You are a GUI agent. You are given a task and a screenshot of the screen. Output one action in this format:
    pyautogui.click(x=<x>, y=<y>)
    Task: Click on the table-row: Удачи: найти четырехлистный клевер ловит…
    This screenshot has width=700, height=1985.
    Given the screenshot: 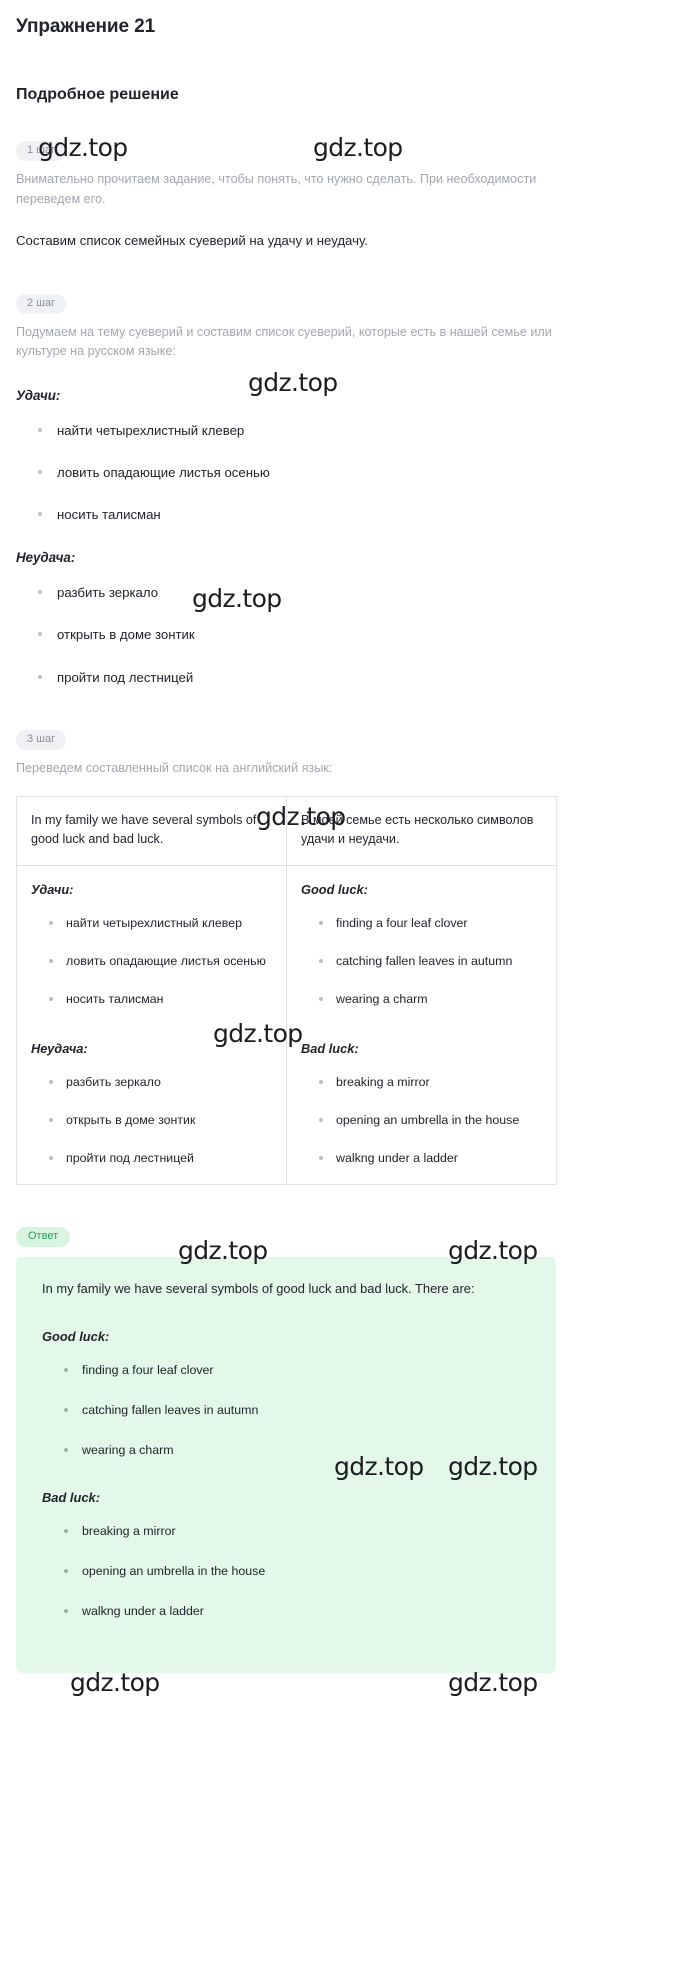 What is the action you would take?
    pyautogui.click(x=286, y=1025)
    